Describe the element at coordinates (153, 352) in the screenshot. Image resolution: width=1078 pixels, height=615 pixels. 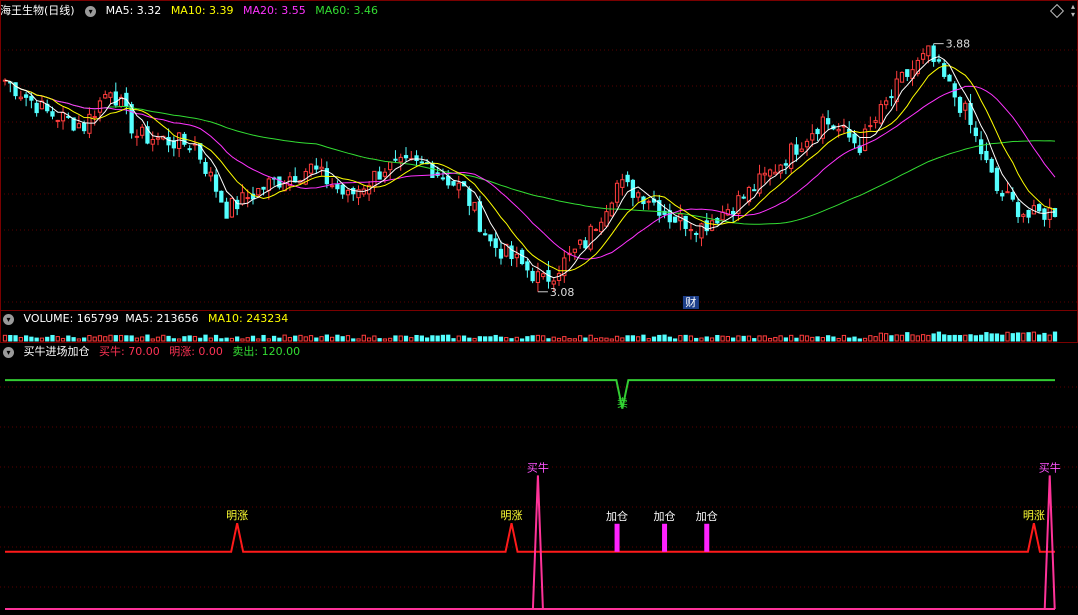
I see `indicator-panel-header: ▾ 买牛进场加仓 买牛: 70.00 明涨: 0.00 卖出: 120.00` at that location.